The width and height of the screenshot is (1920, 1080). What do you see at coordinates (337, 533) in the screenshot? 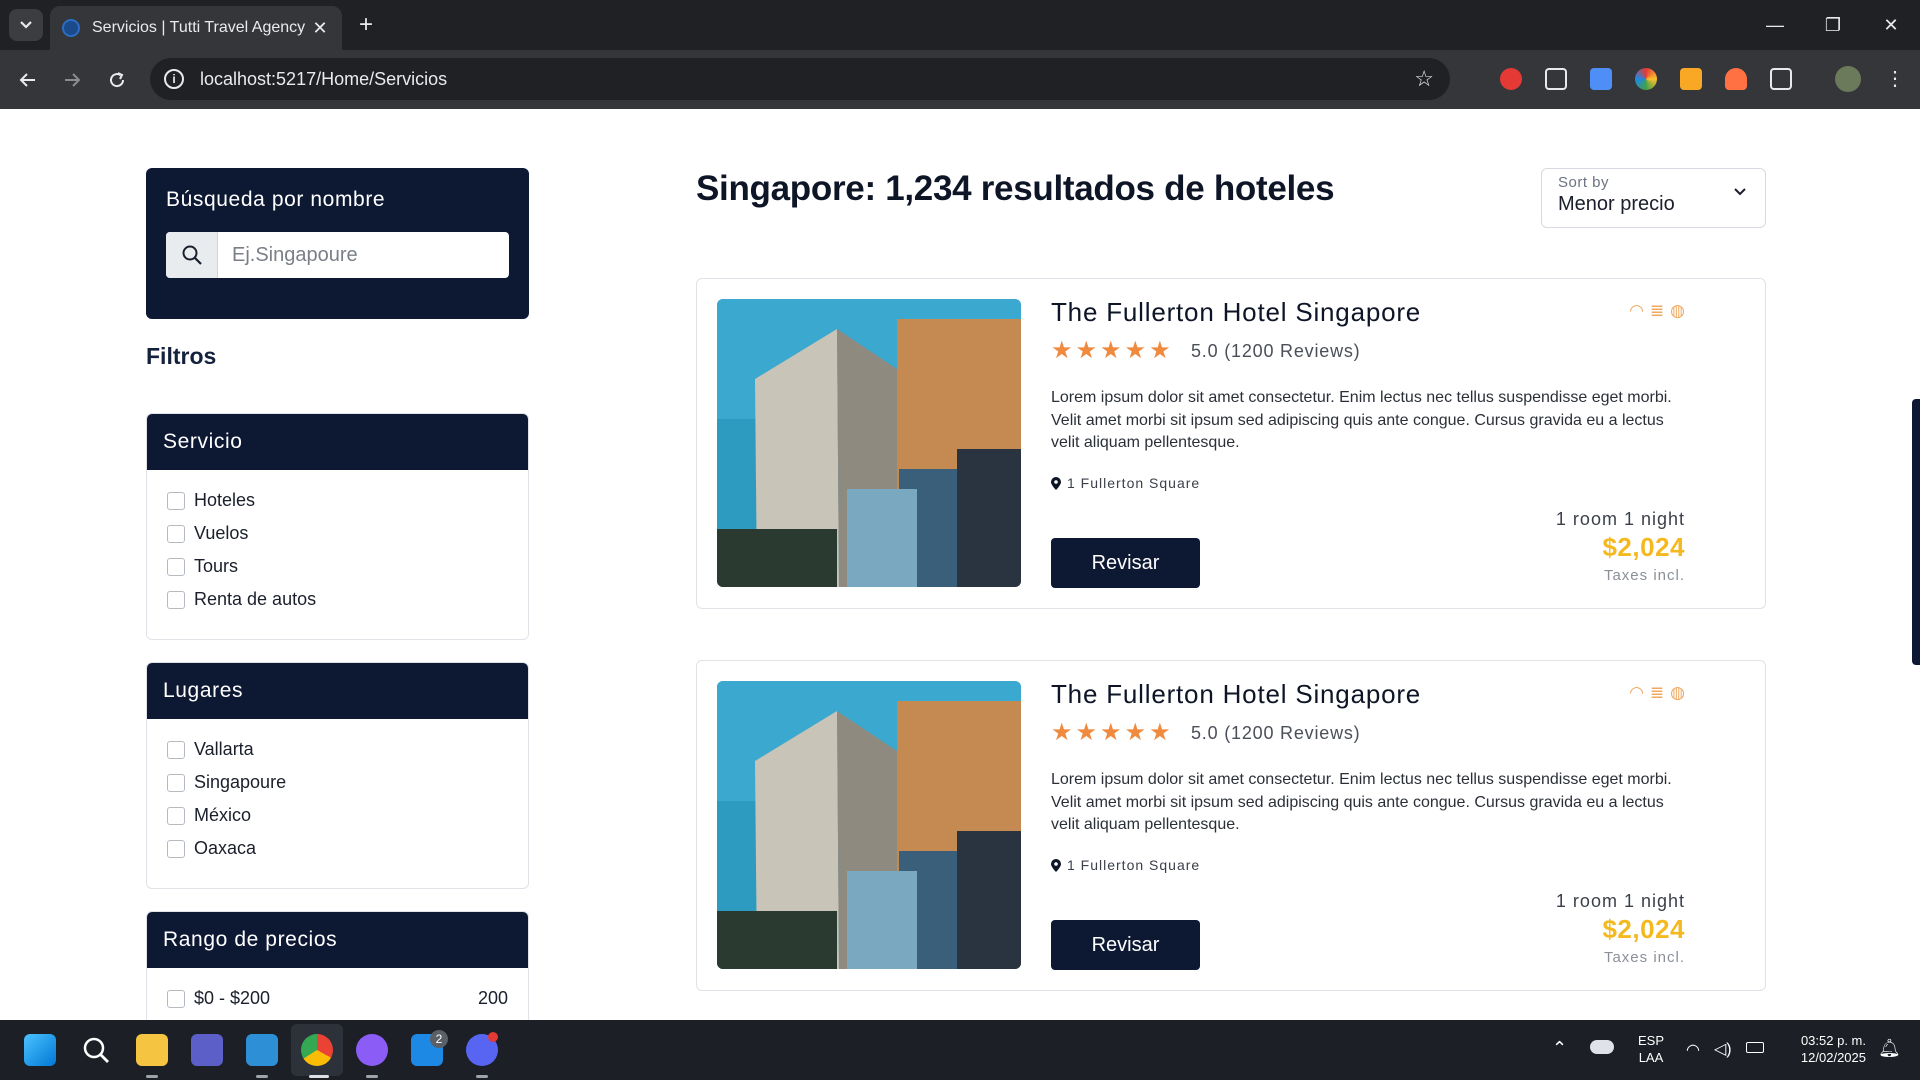
I see `filter-option: Vuelos` at bounding box center [337, 533].